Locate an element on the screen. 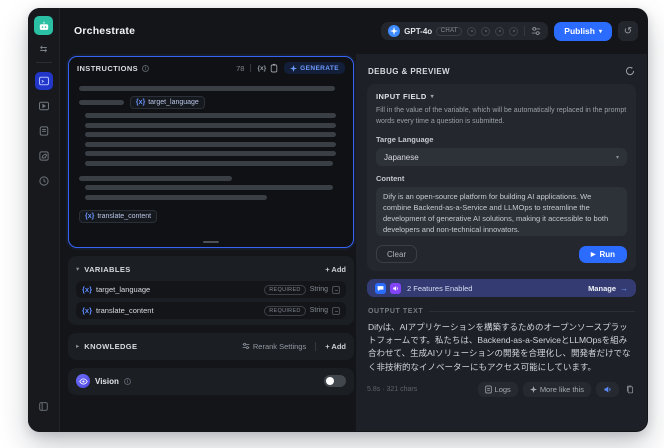 The height and width of the screenshot is (448, 664). page-title: Orchestrate is located at coordinates (105, 31).